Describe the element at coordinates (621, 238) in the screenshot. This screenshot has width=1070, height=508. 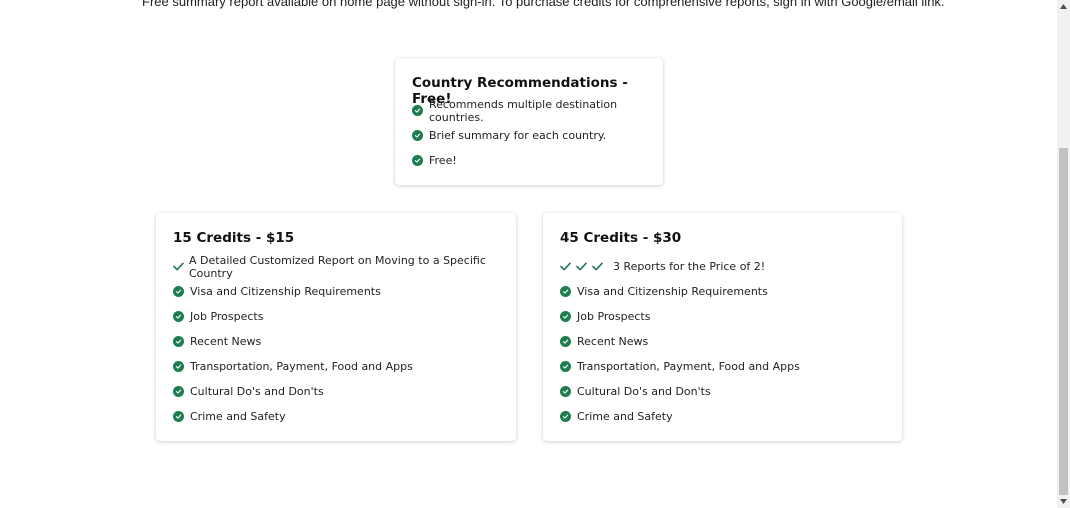
I see `plan-title: 45 Credits - $30` at that location.